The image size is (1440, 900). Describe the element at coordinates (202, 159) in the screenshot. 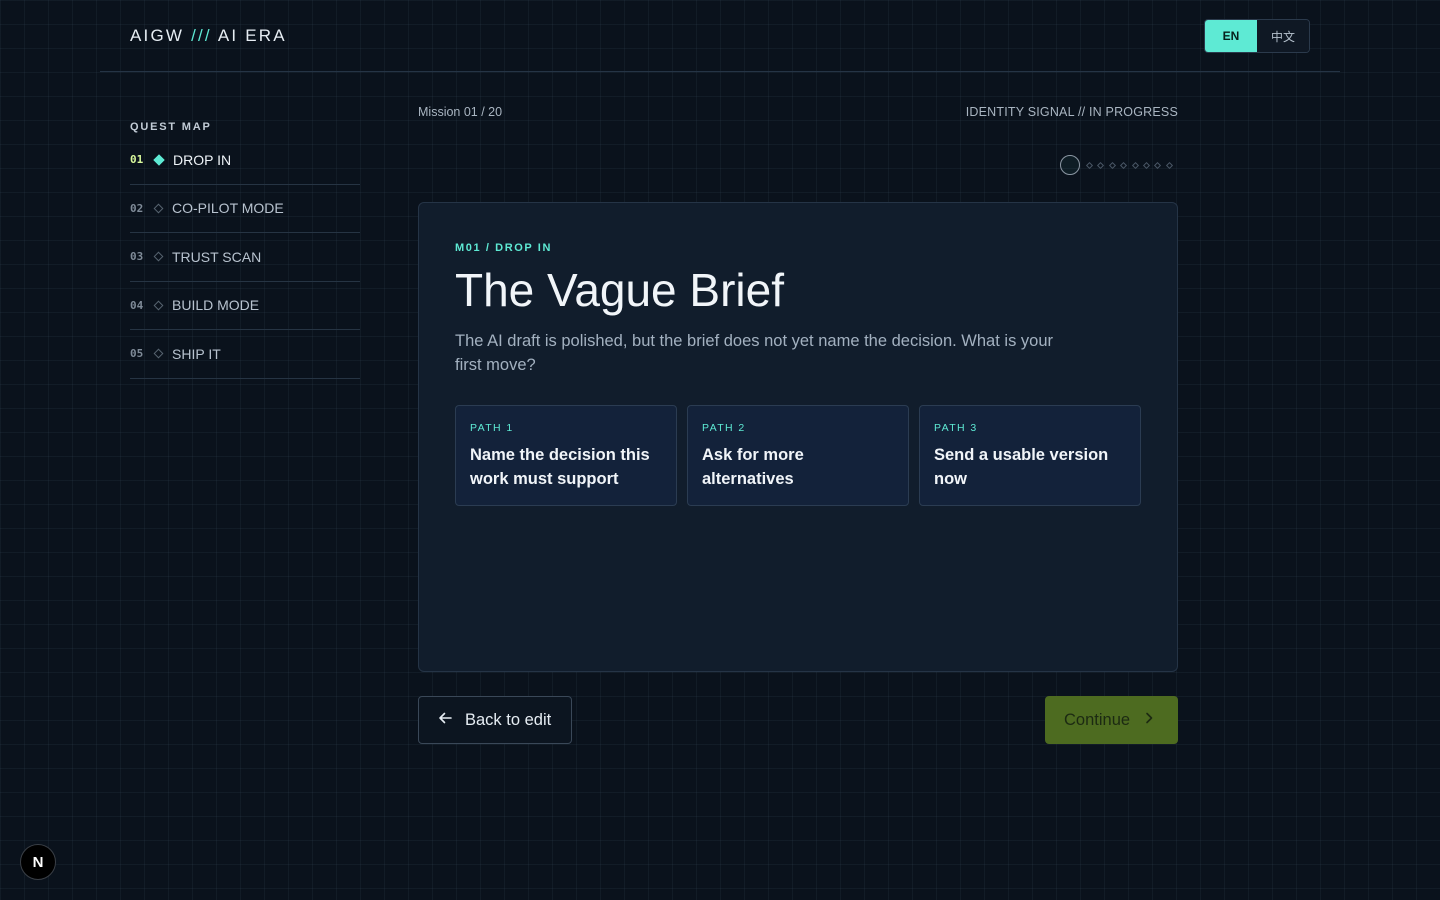

I see `quest-label: DROP IN` at that location.